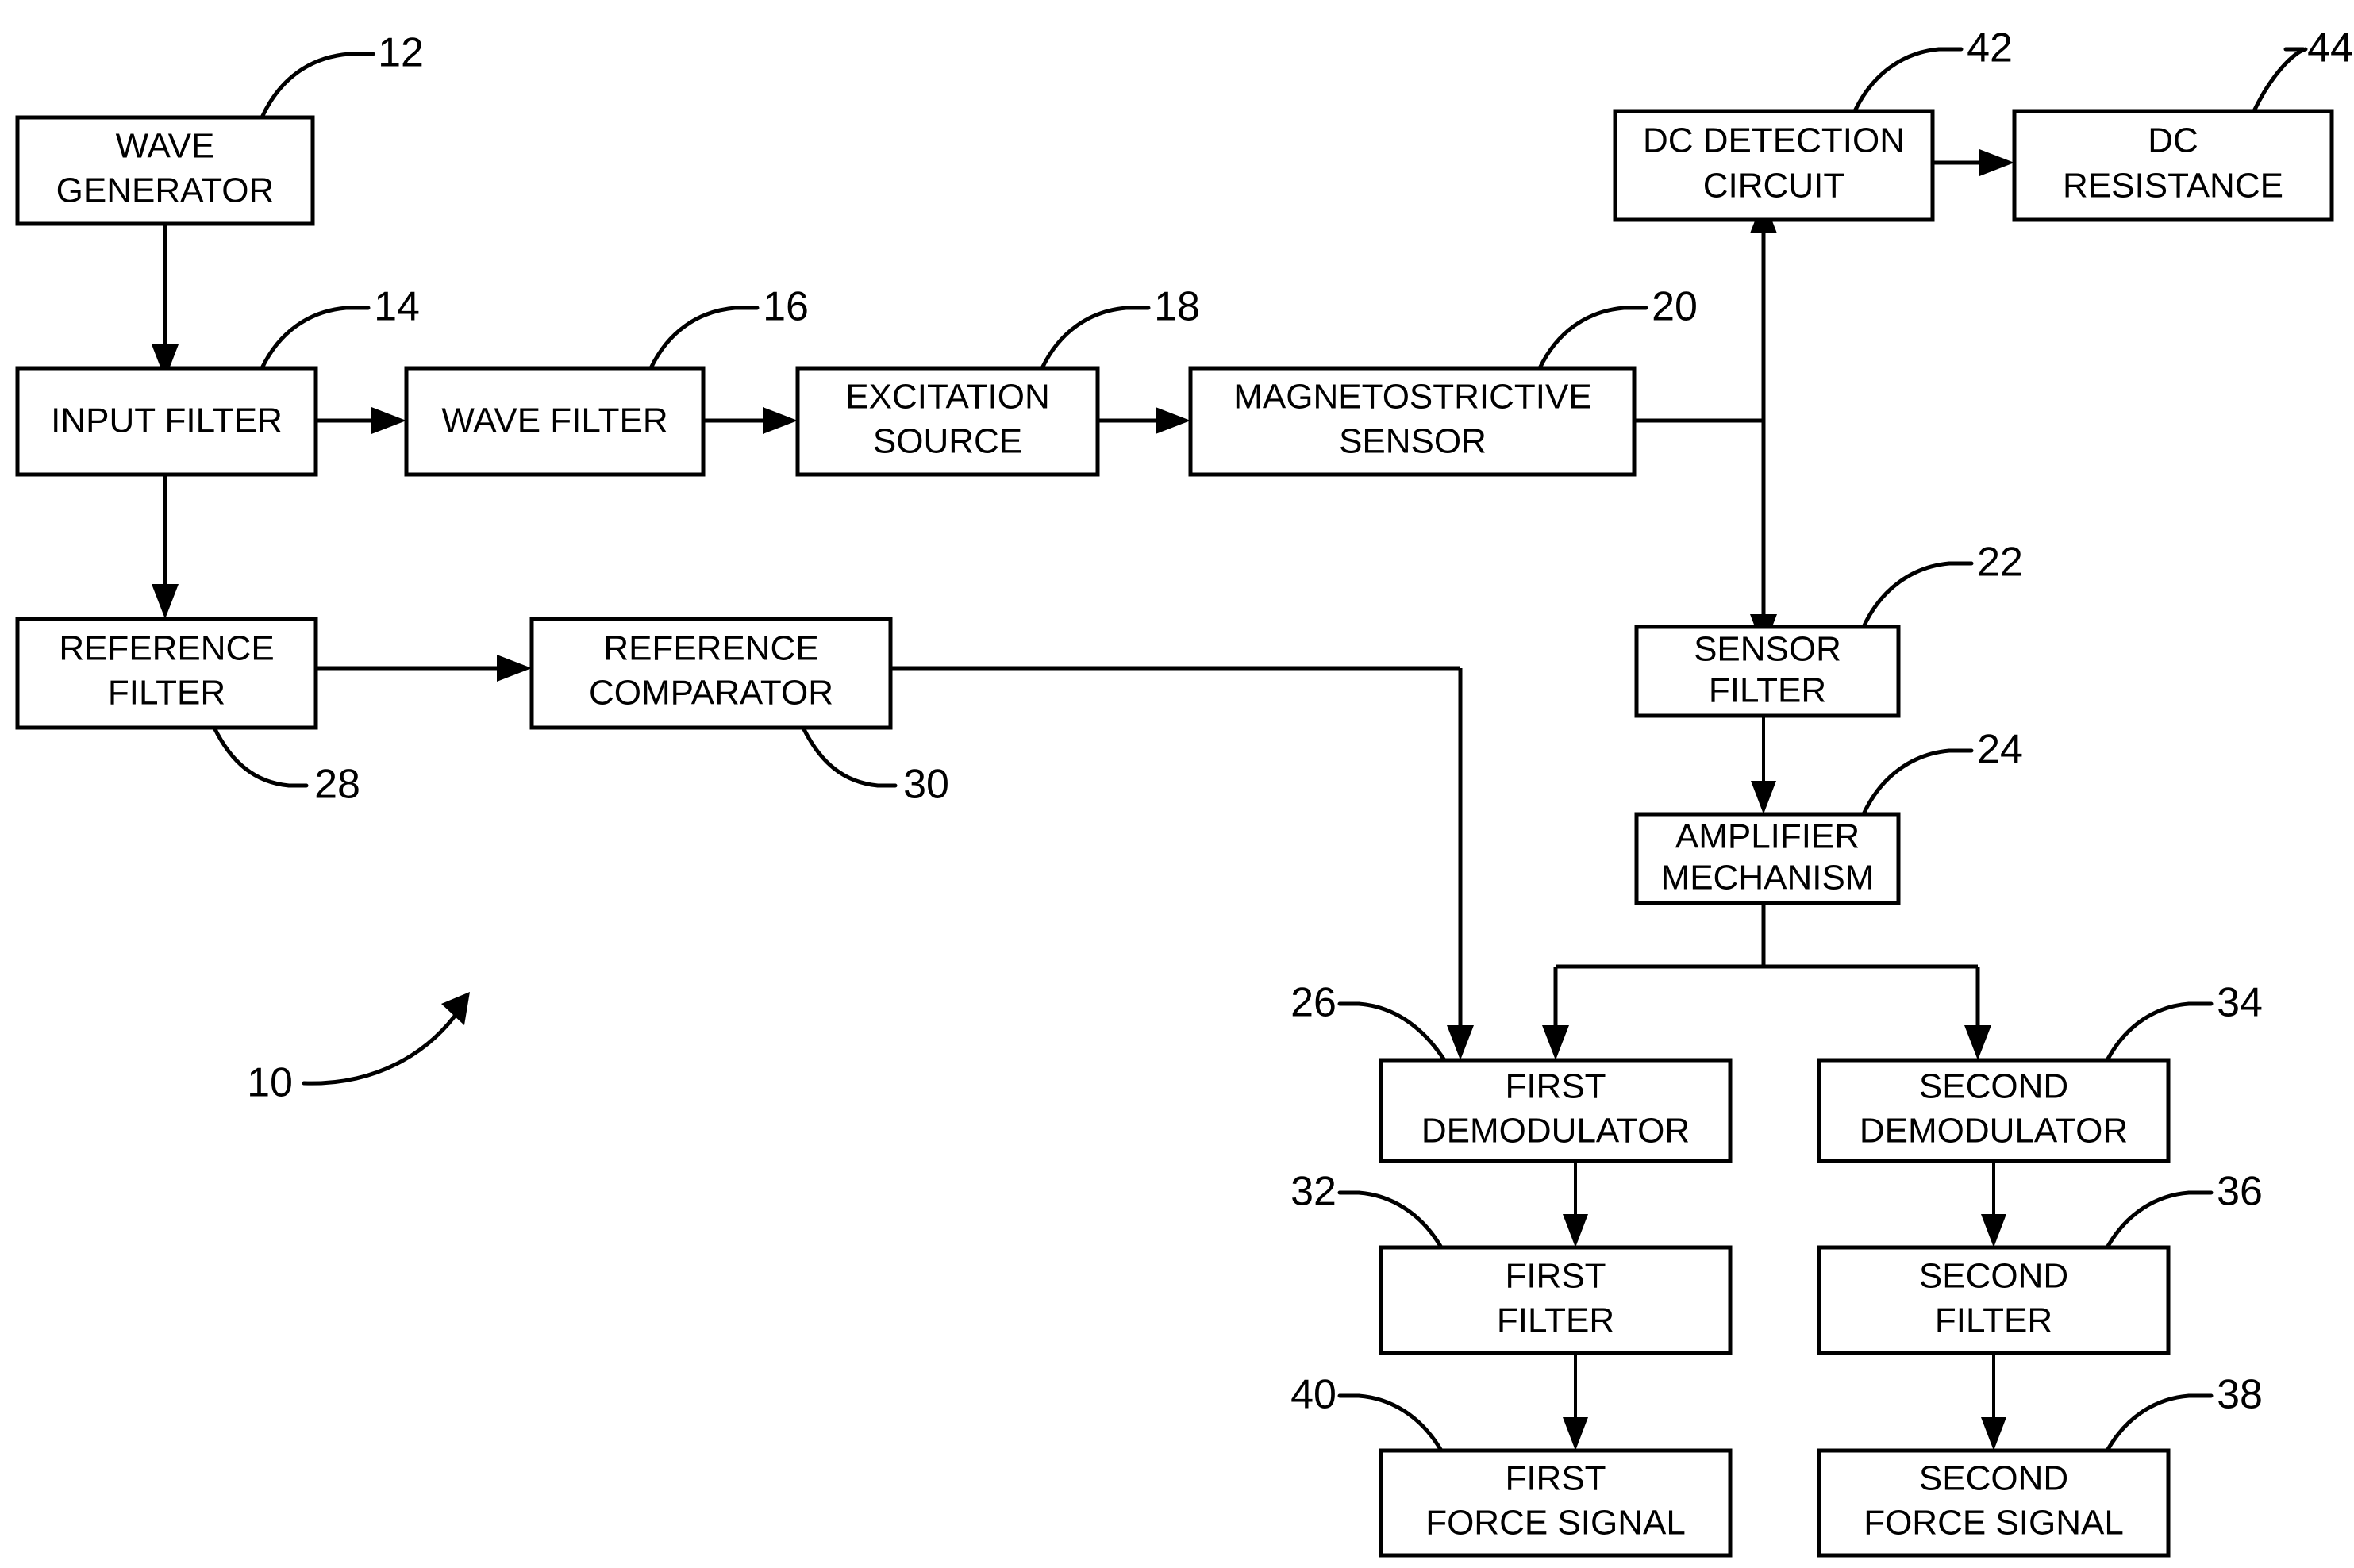 The width and height of the screenshot is (2354, 1568). Describe the element at coordinates (1993, 1086) in the screenshot. I see `block-second-demodulator-line1: SECOND` at that location.